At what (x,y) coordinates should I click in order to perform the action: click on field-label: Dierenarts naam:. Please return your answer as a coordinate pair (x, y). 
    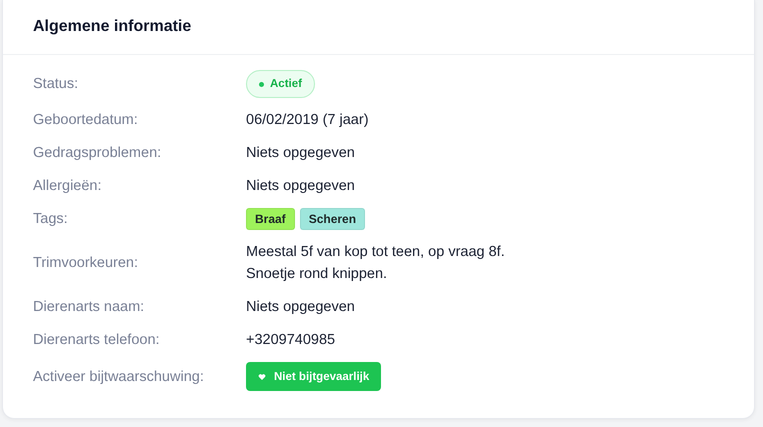
    Looking at the image, I should click on (89, 307).